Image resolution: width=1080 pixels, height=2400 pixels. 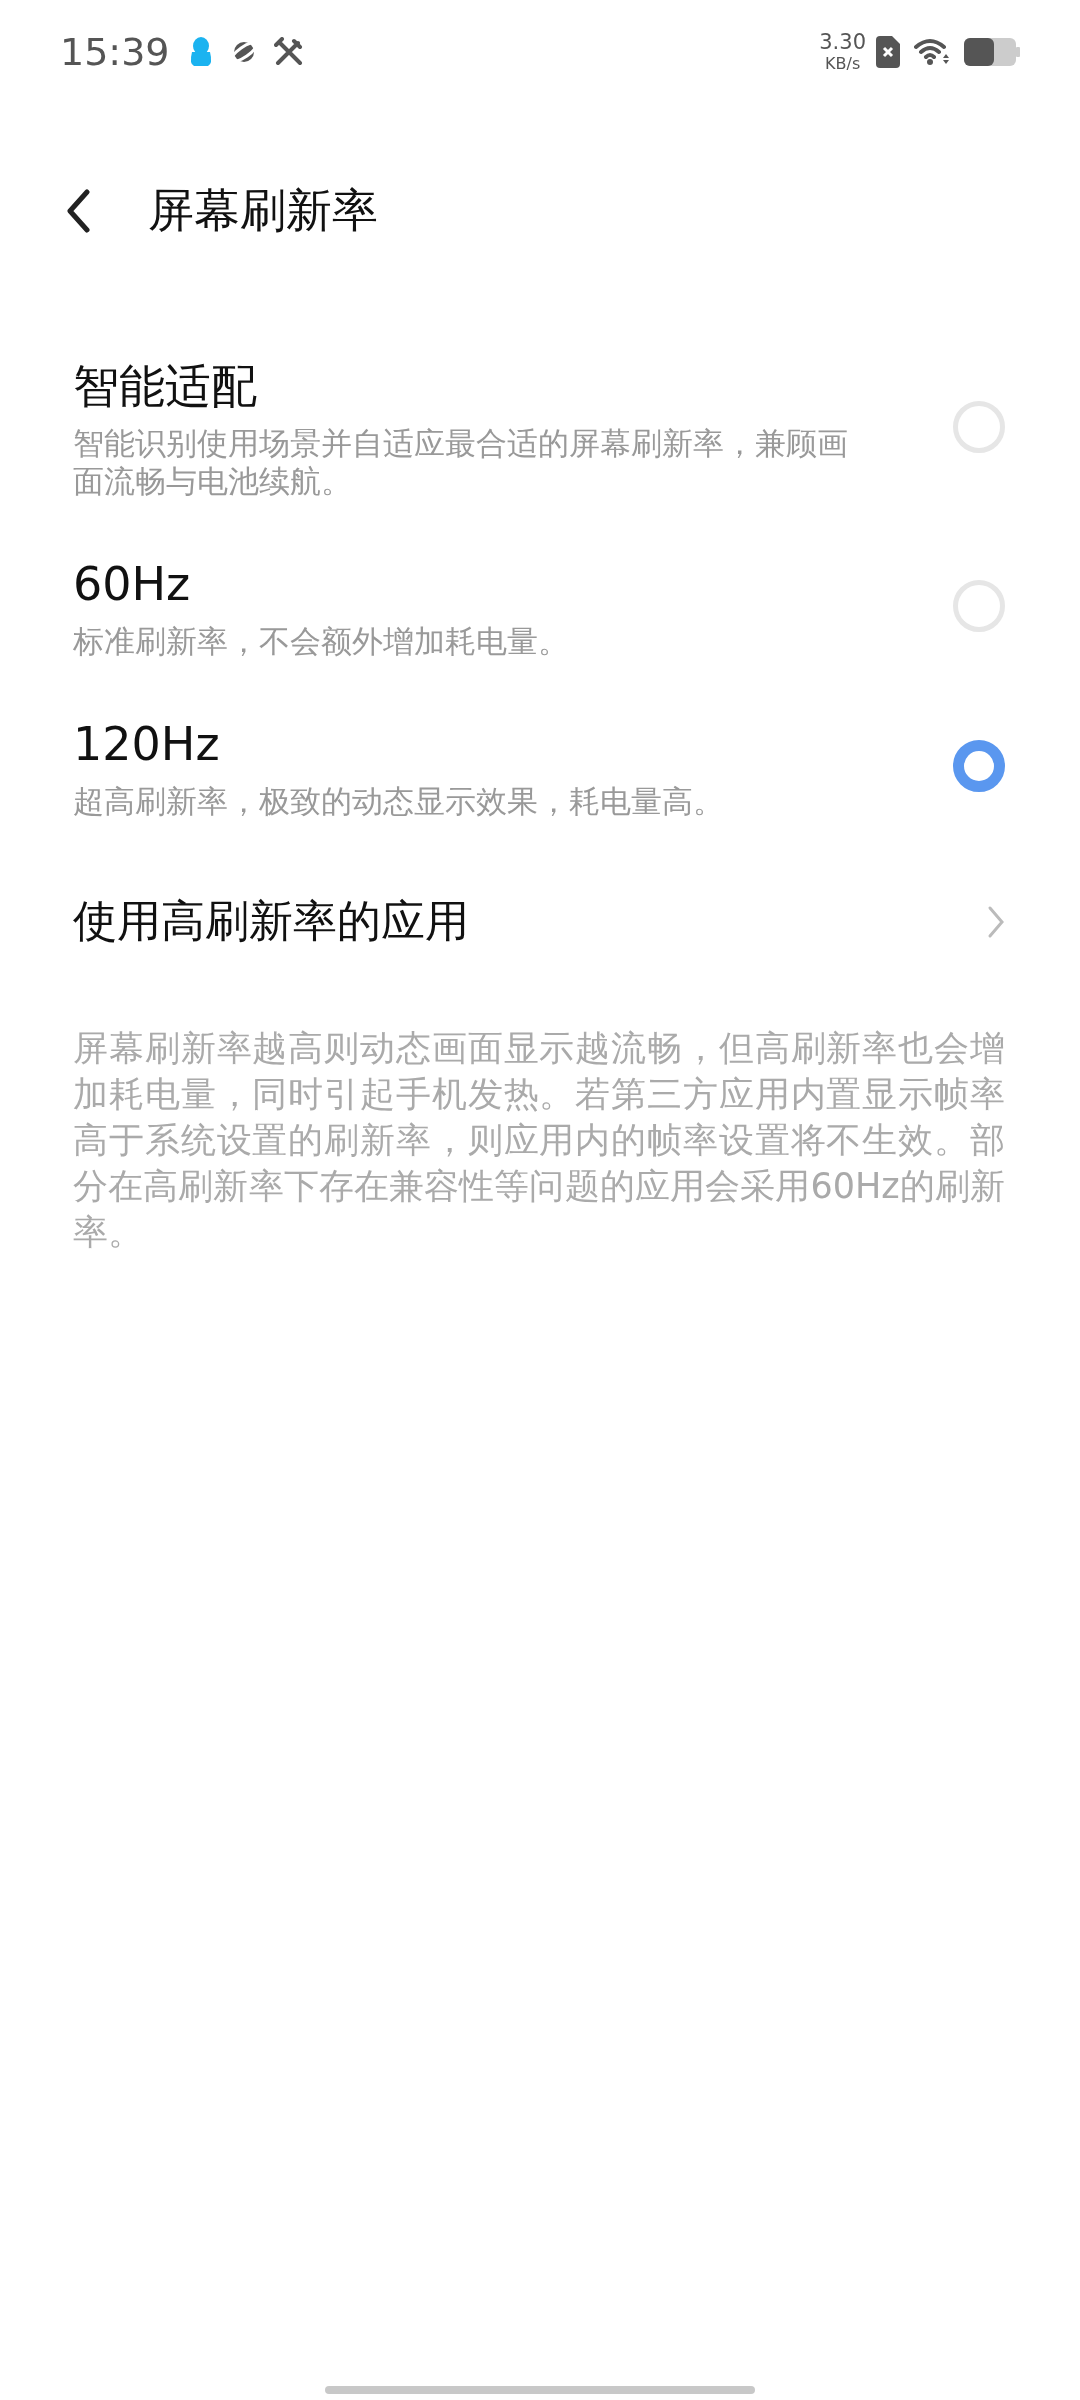 What do you see at coordinates (399, 801) in the screenshot?
I see `option-description: 超高刷新率，极致的动态显示效果，耗电量高。` at bounding box center [399, 801].